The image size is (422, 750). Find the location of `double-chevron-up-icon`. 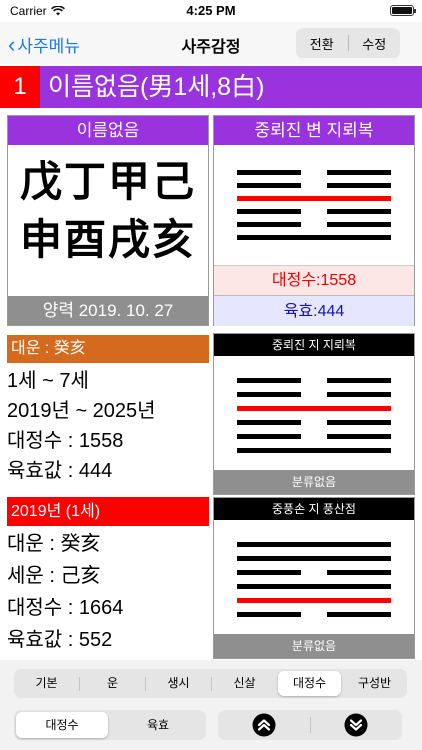

double-chevron-up-icon is located at coordinates (264, 725).